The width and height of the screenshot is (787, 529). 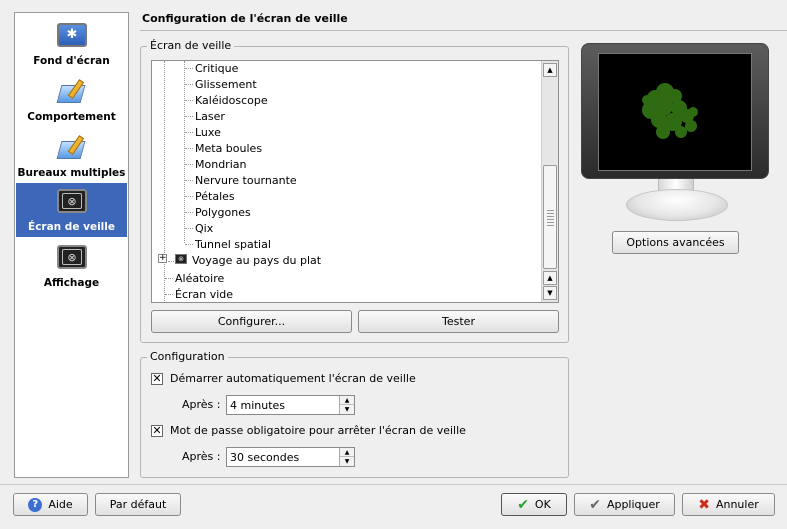 I want to click on preview-monitor, so click(x=675, y=111).